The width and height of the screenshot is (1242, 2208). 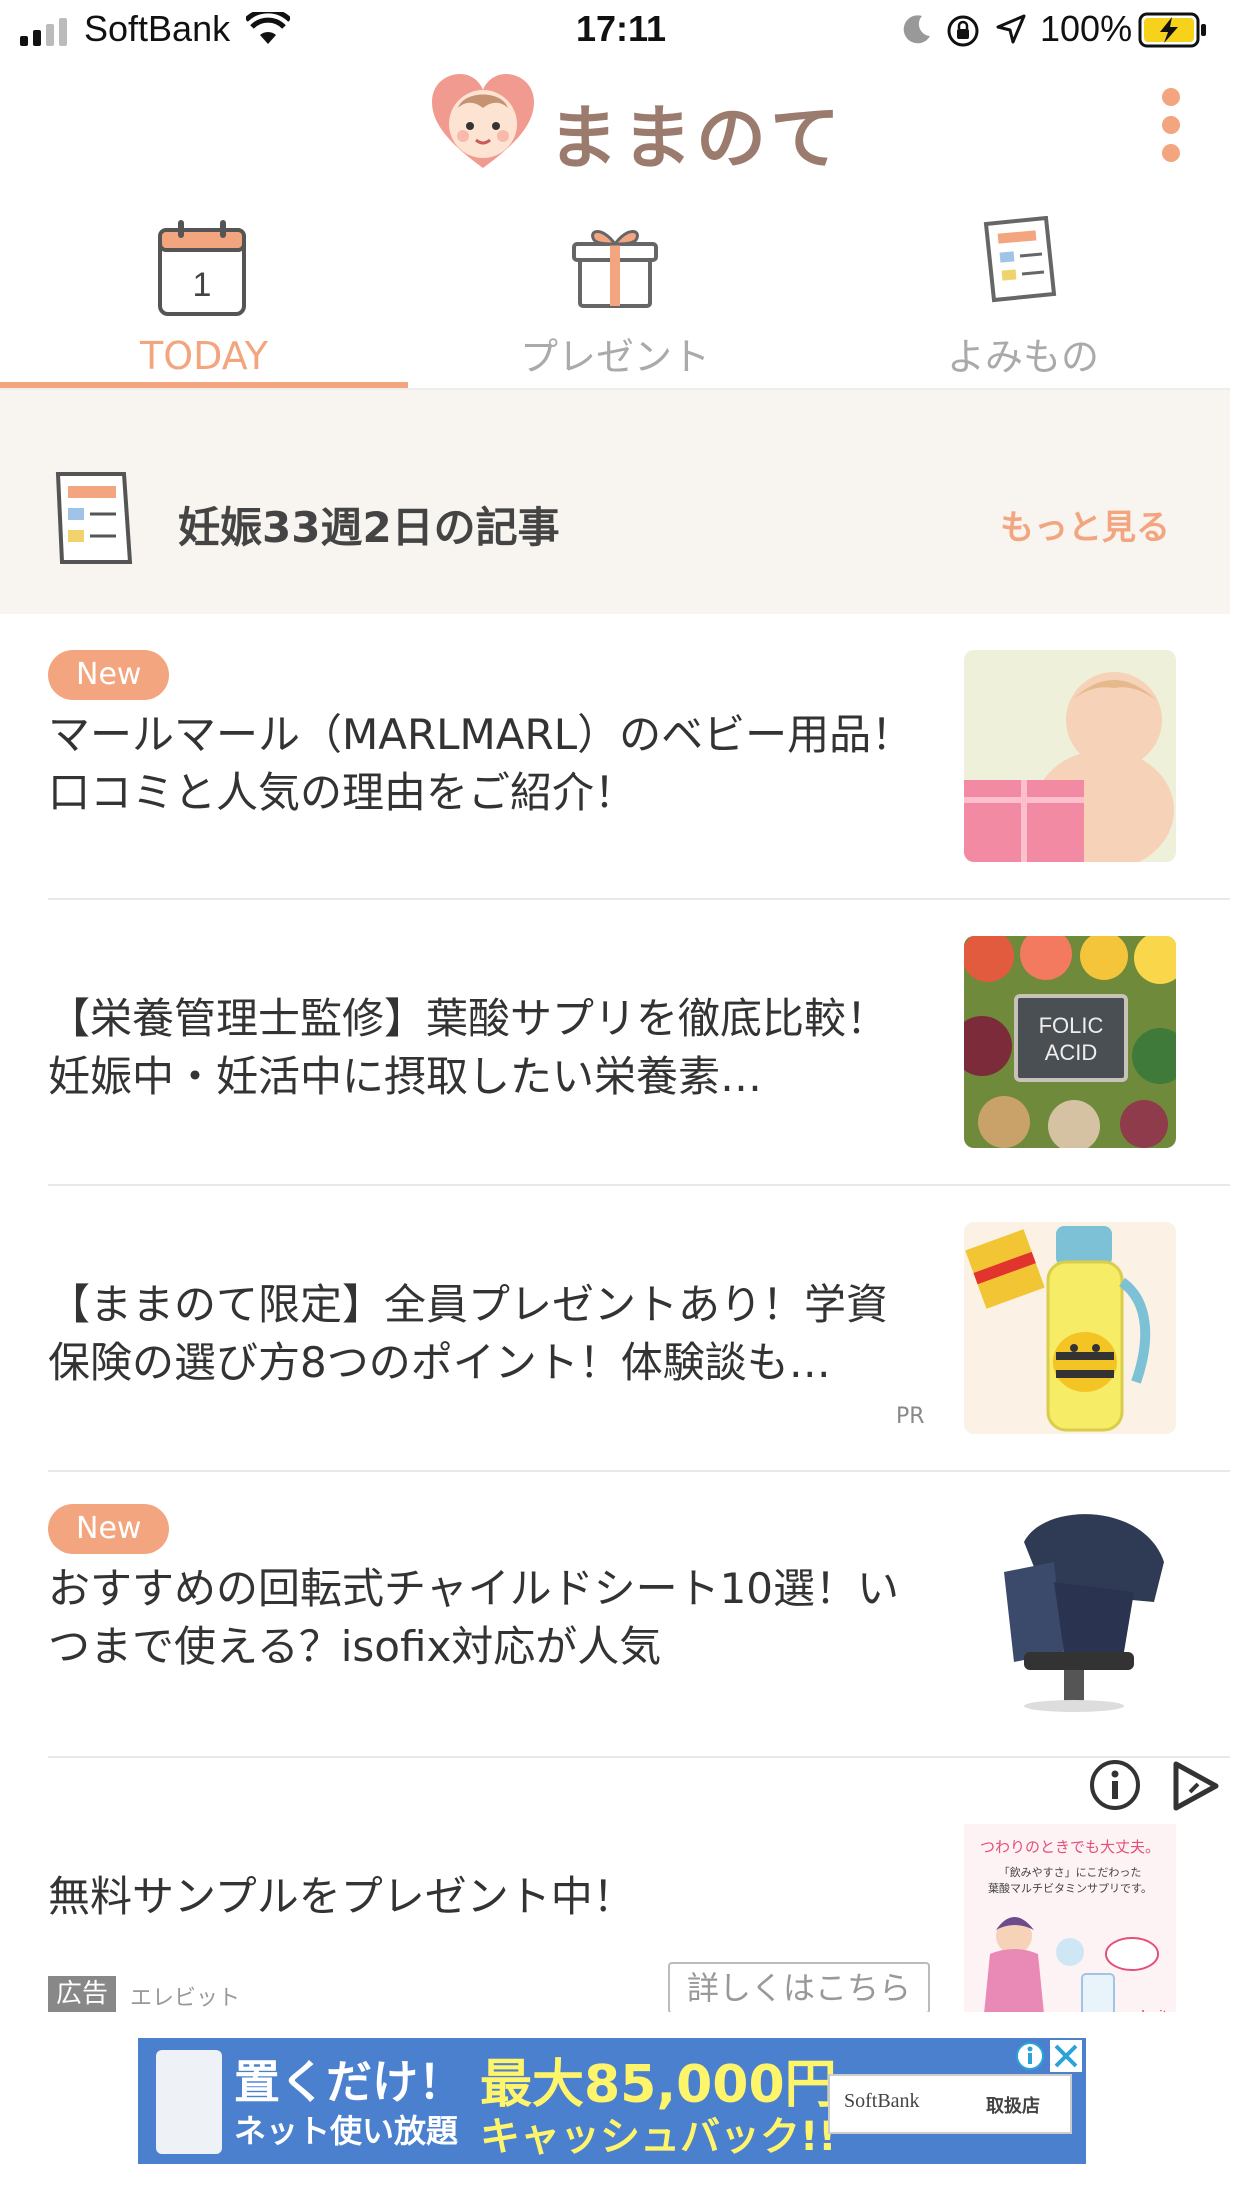 I want to click on menu-button, so click(x=1172, y=125).